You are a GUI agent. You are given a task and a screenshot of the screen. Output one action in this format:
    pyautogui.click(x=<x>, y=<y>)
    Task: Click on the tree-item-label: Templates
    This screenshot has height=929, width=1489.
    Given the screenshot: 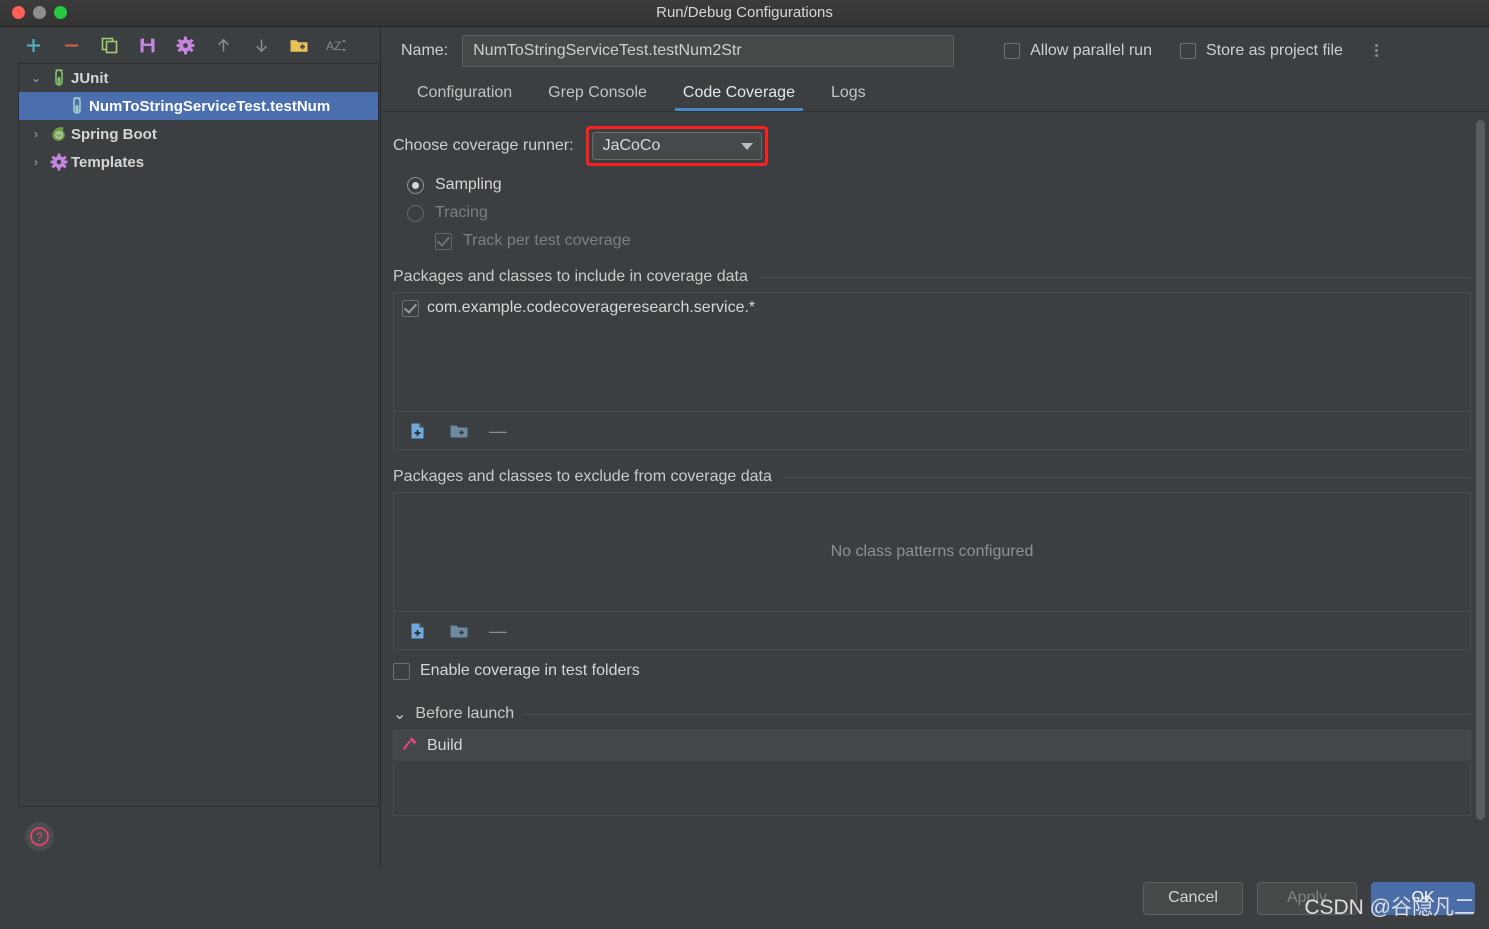 What is the action you would take?
    pyautogui.click(x=108, y=162)
    